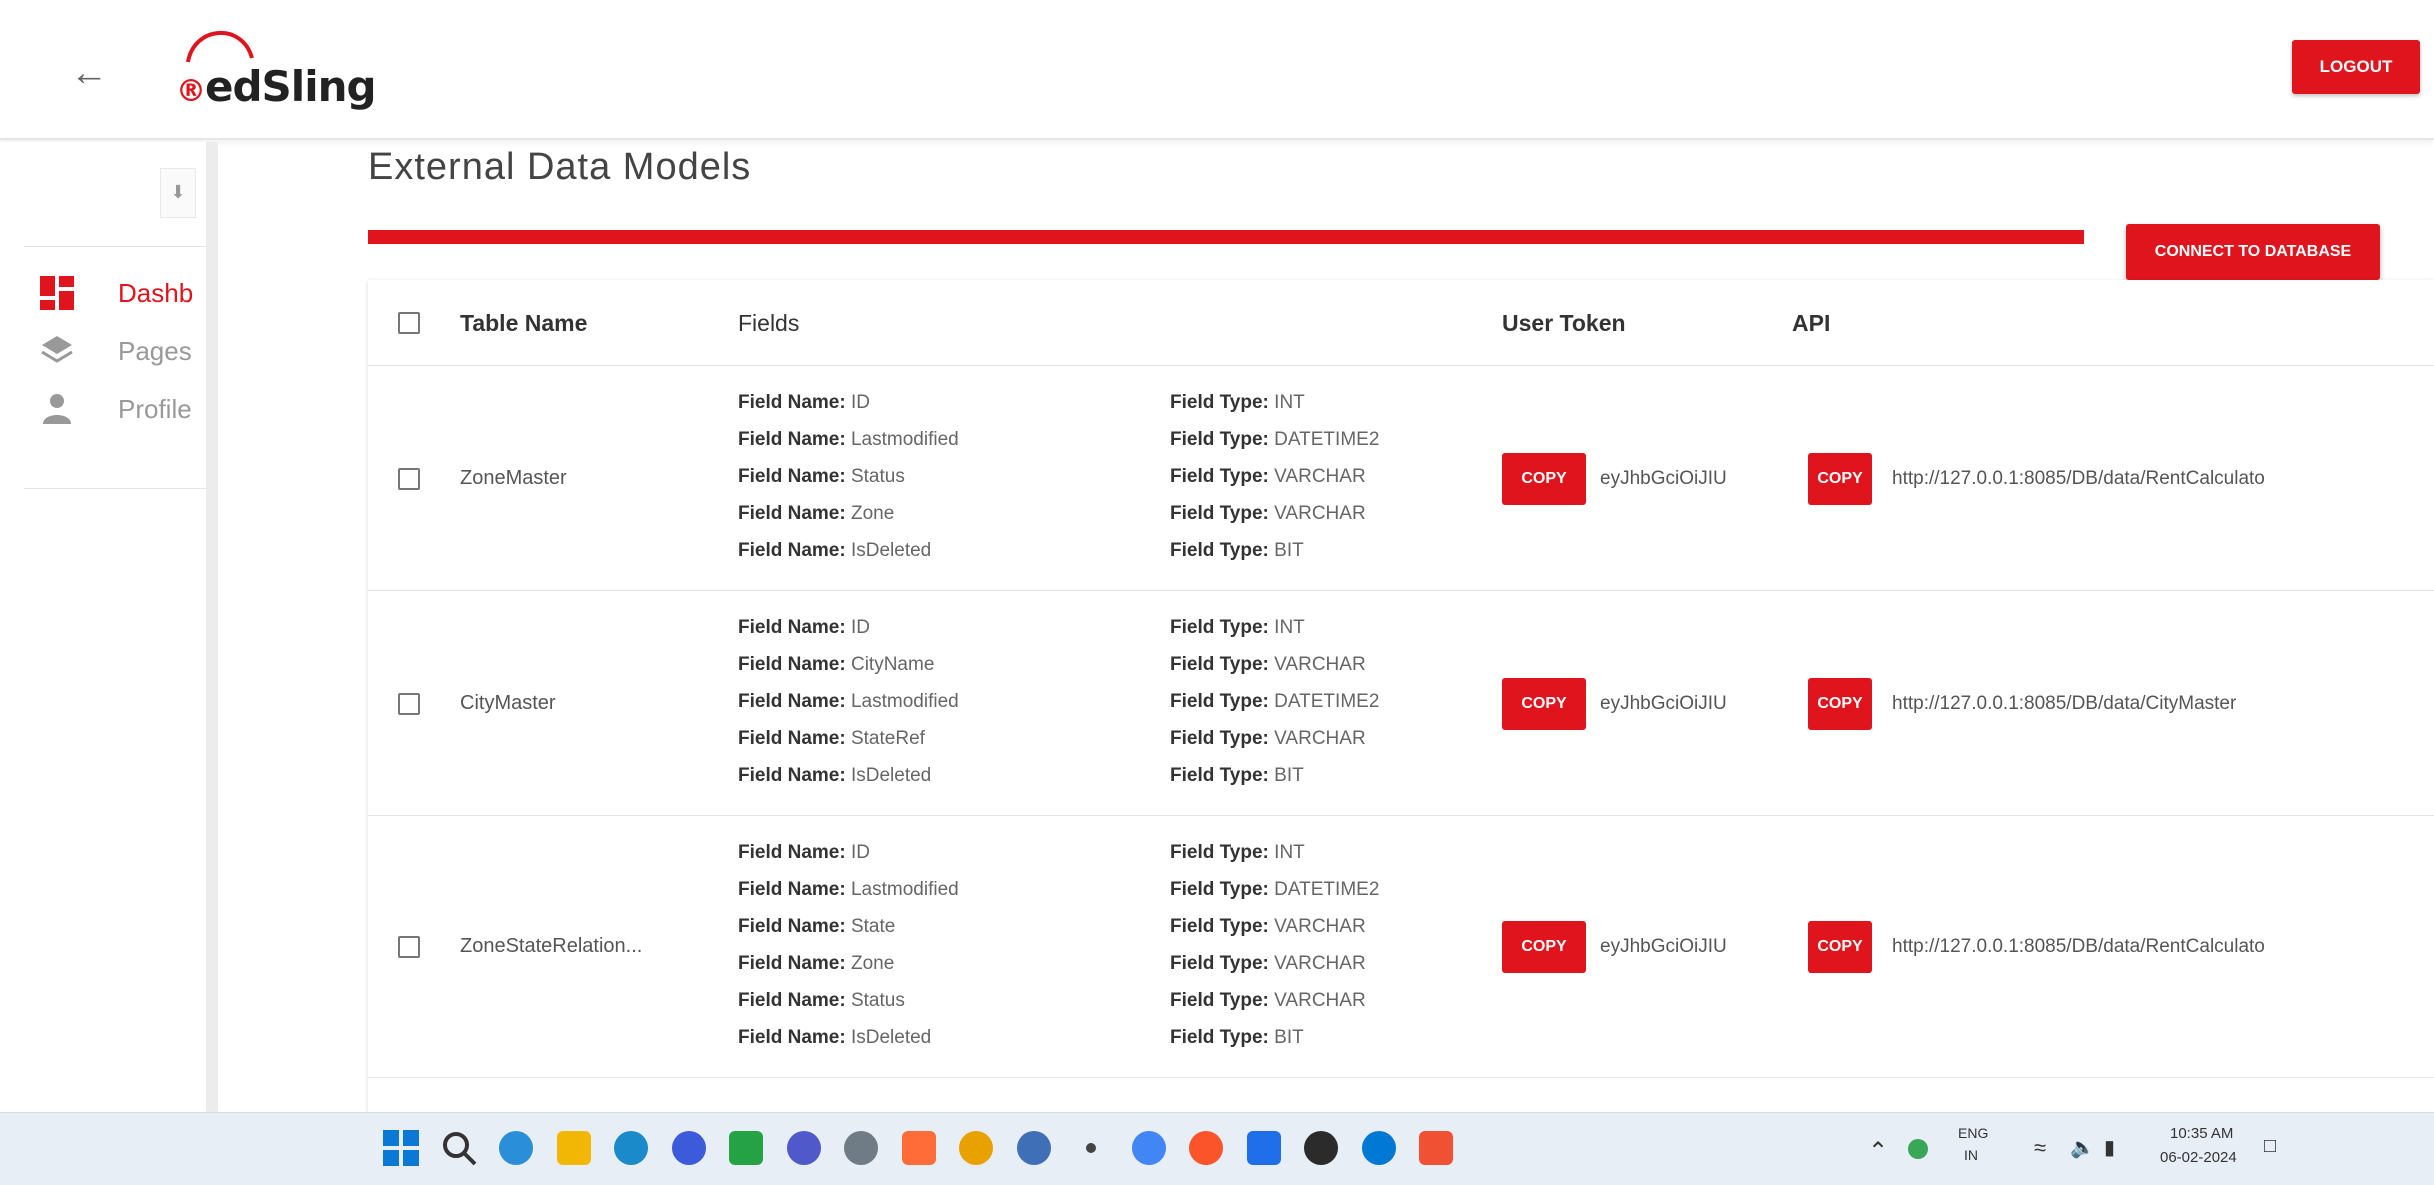 This screenshot has height=1185, width=2434. Describe the element at coordinates (508, 702) in the screenshot. I see `table-name-cell: CityMaster` at that location.